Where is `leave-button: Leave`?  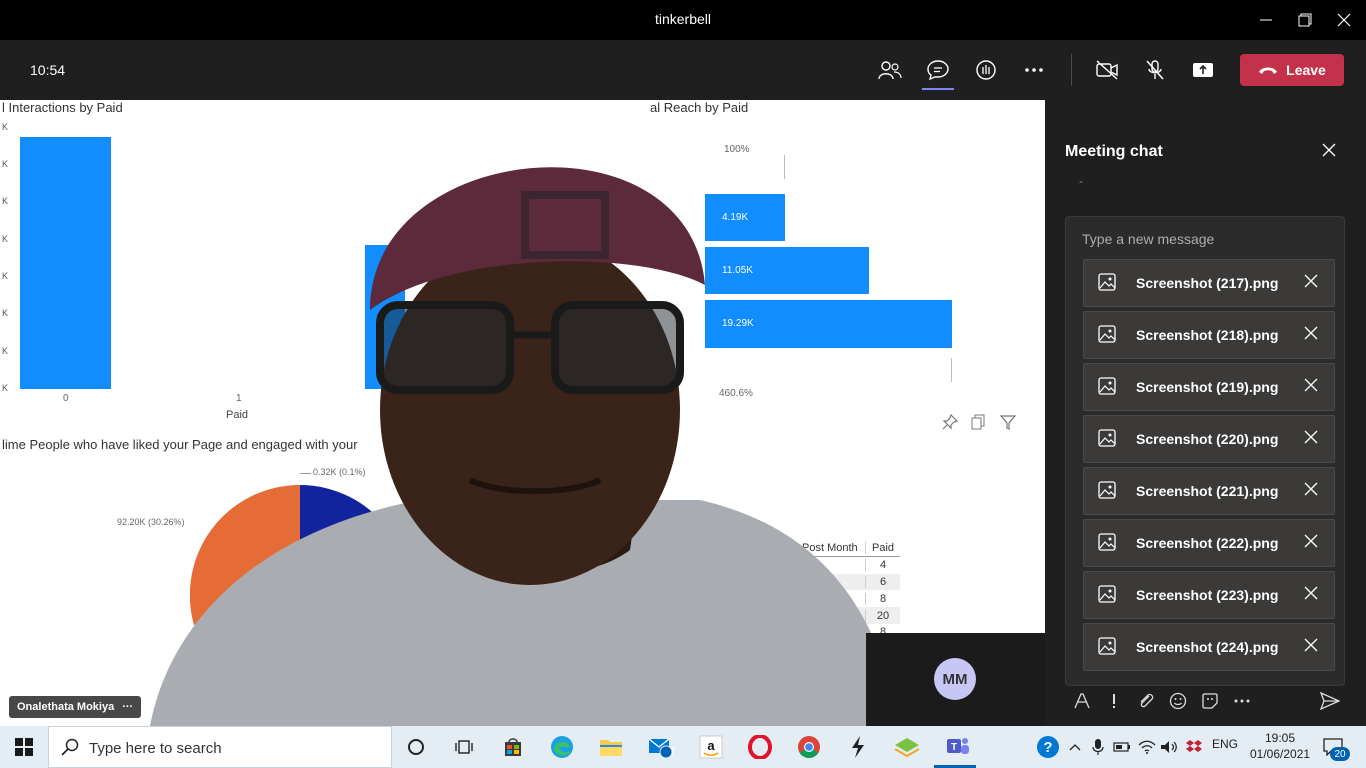
leave-button: Leave is located at coordinates (1292, 70).